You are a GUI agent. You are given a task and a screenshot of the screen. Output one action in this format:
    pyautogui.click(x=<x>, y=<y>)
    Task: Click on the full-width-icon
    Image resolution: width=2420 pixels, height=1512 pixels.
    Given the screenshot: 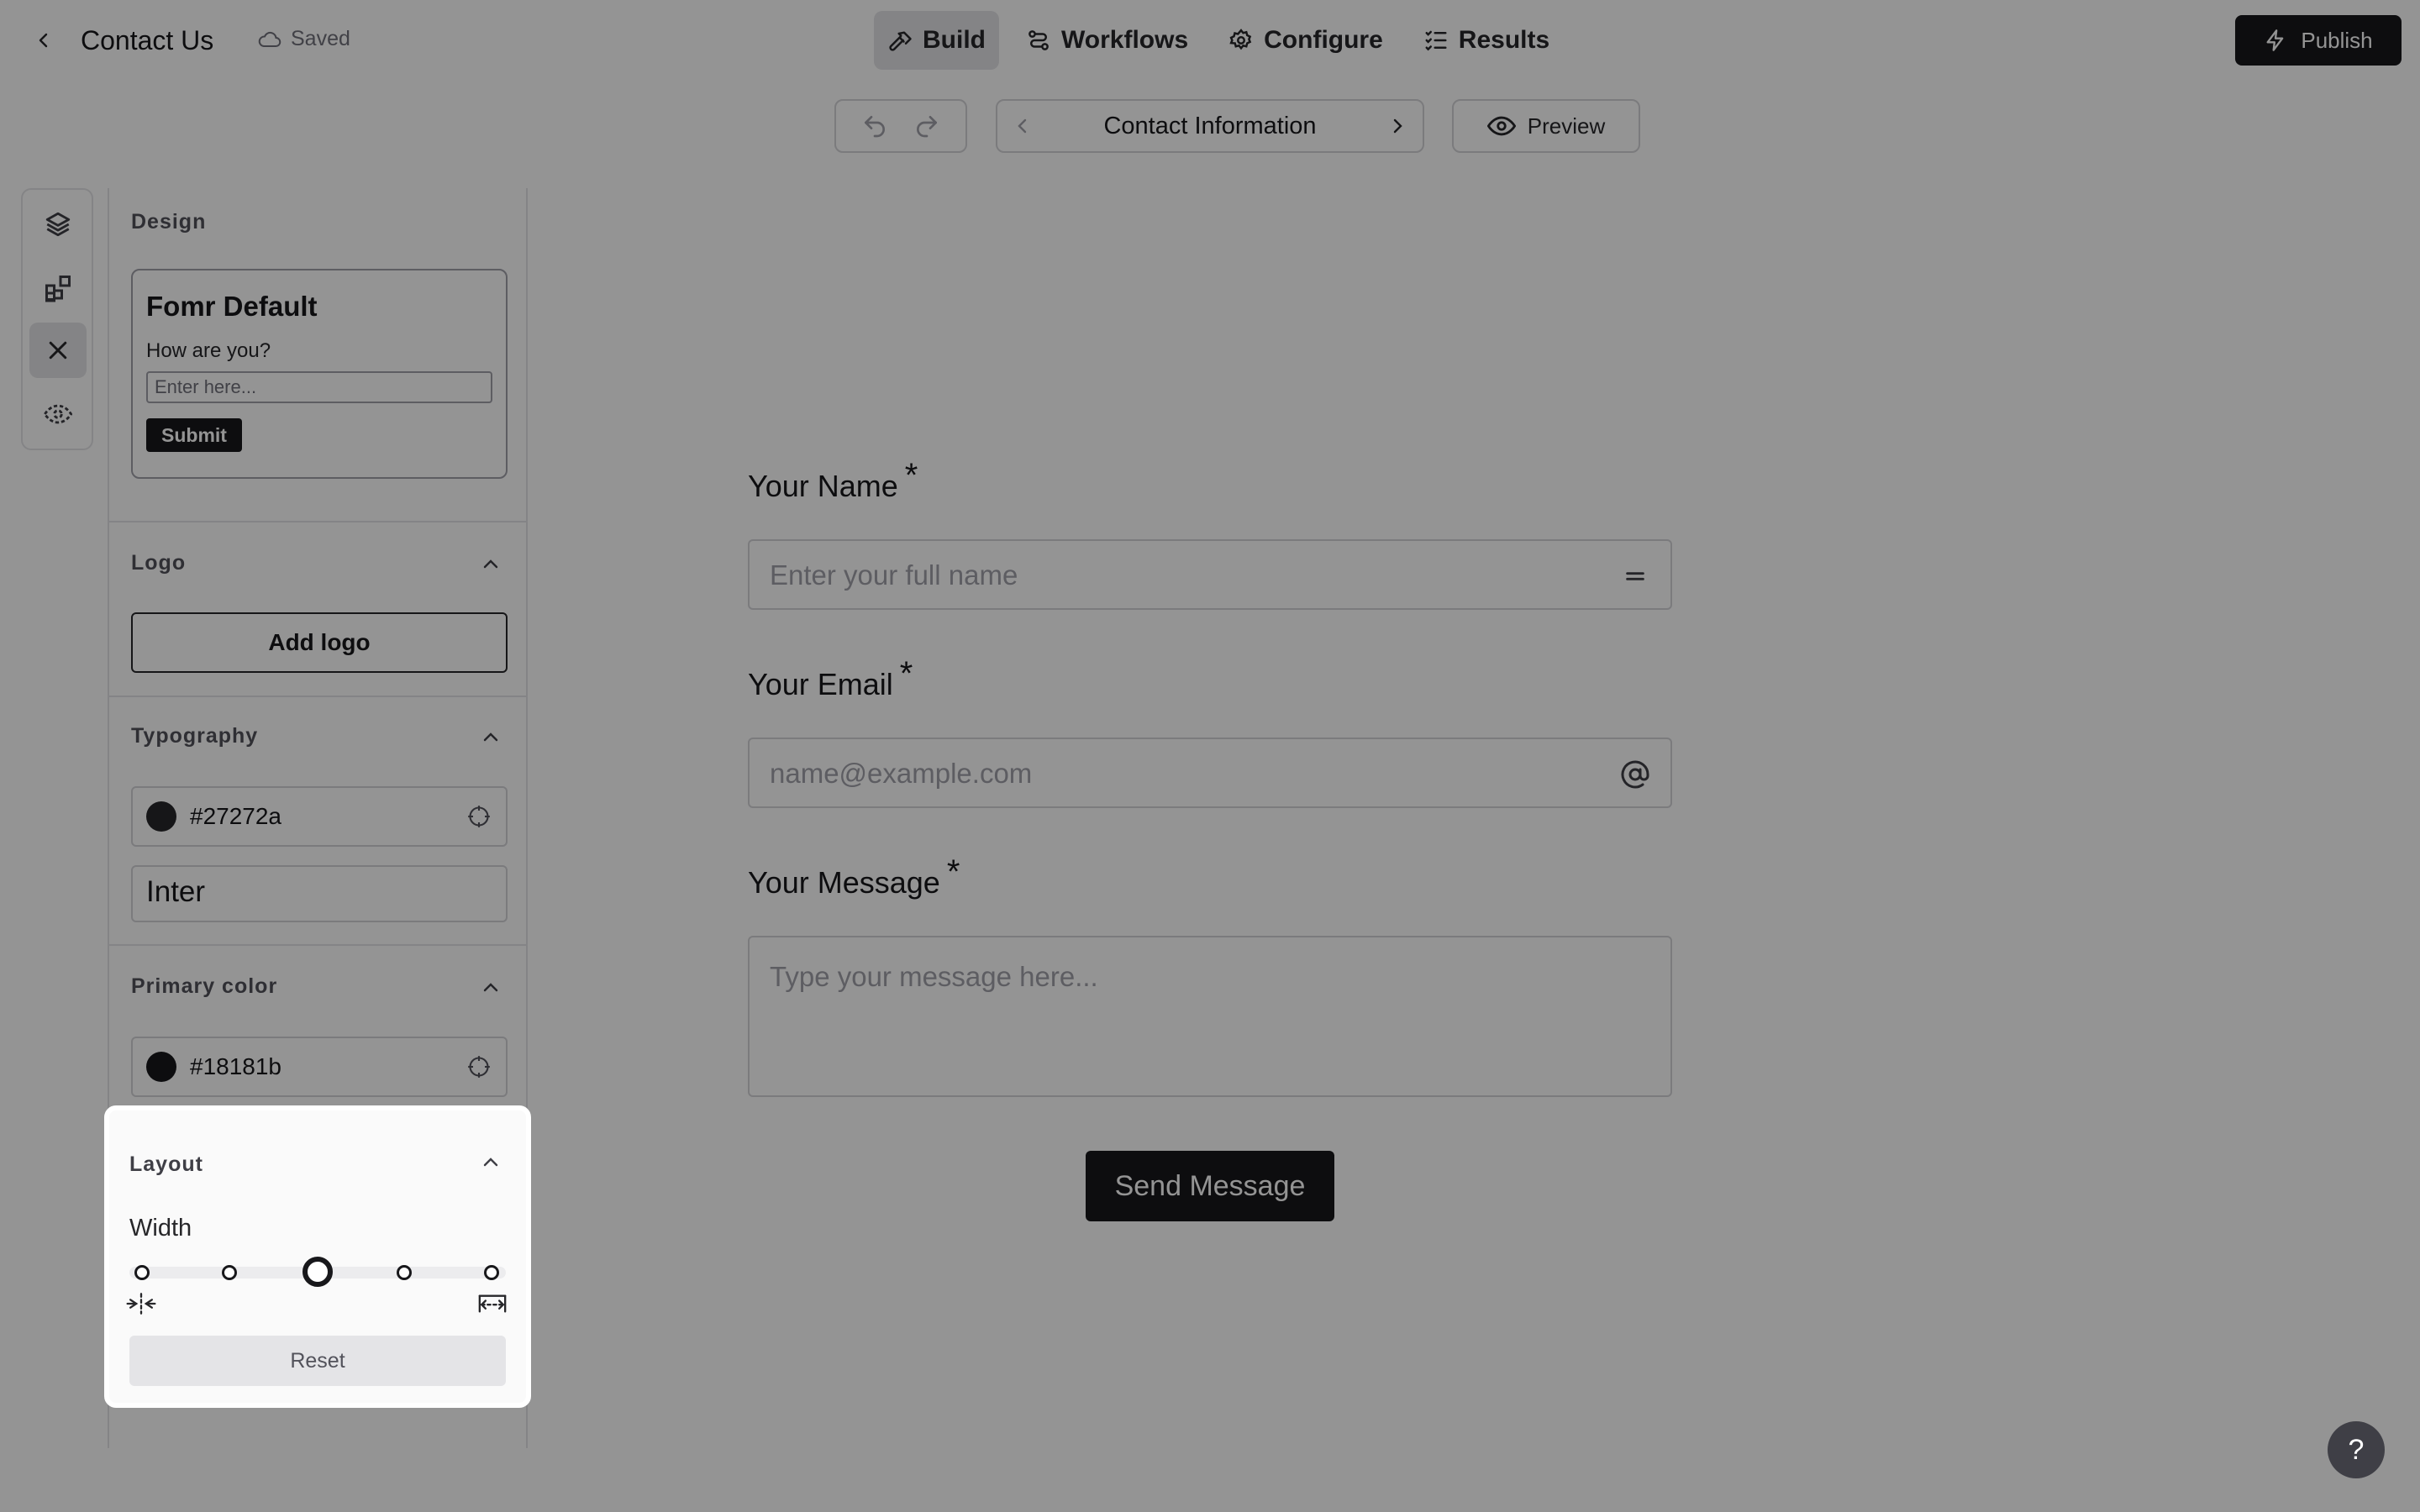 What is the action you would take?
    pyautogui.click(x=493, y=1303)
    